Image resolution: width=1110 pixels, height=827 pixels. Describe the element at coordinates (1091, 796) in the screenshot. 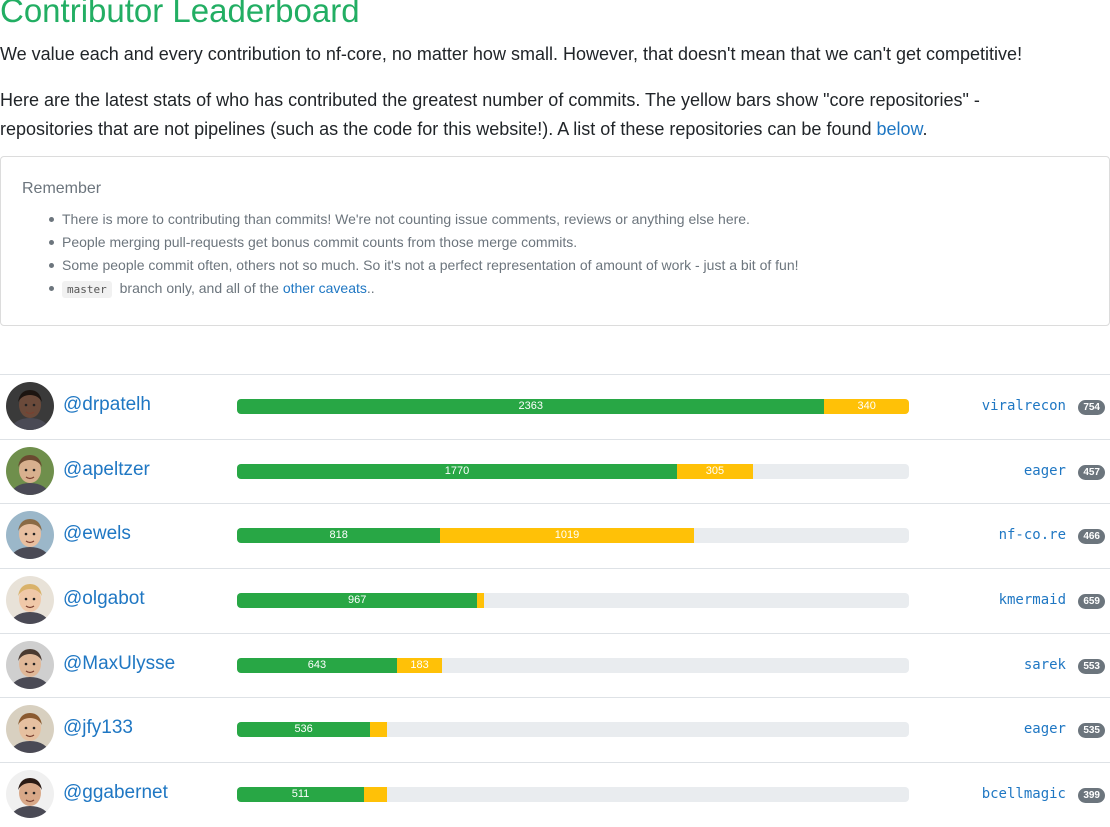

I see `repo-commit-count-badge: 399` at that location.